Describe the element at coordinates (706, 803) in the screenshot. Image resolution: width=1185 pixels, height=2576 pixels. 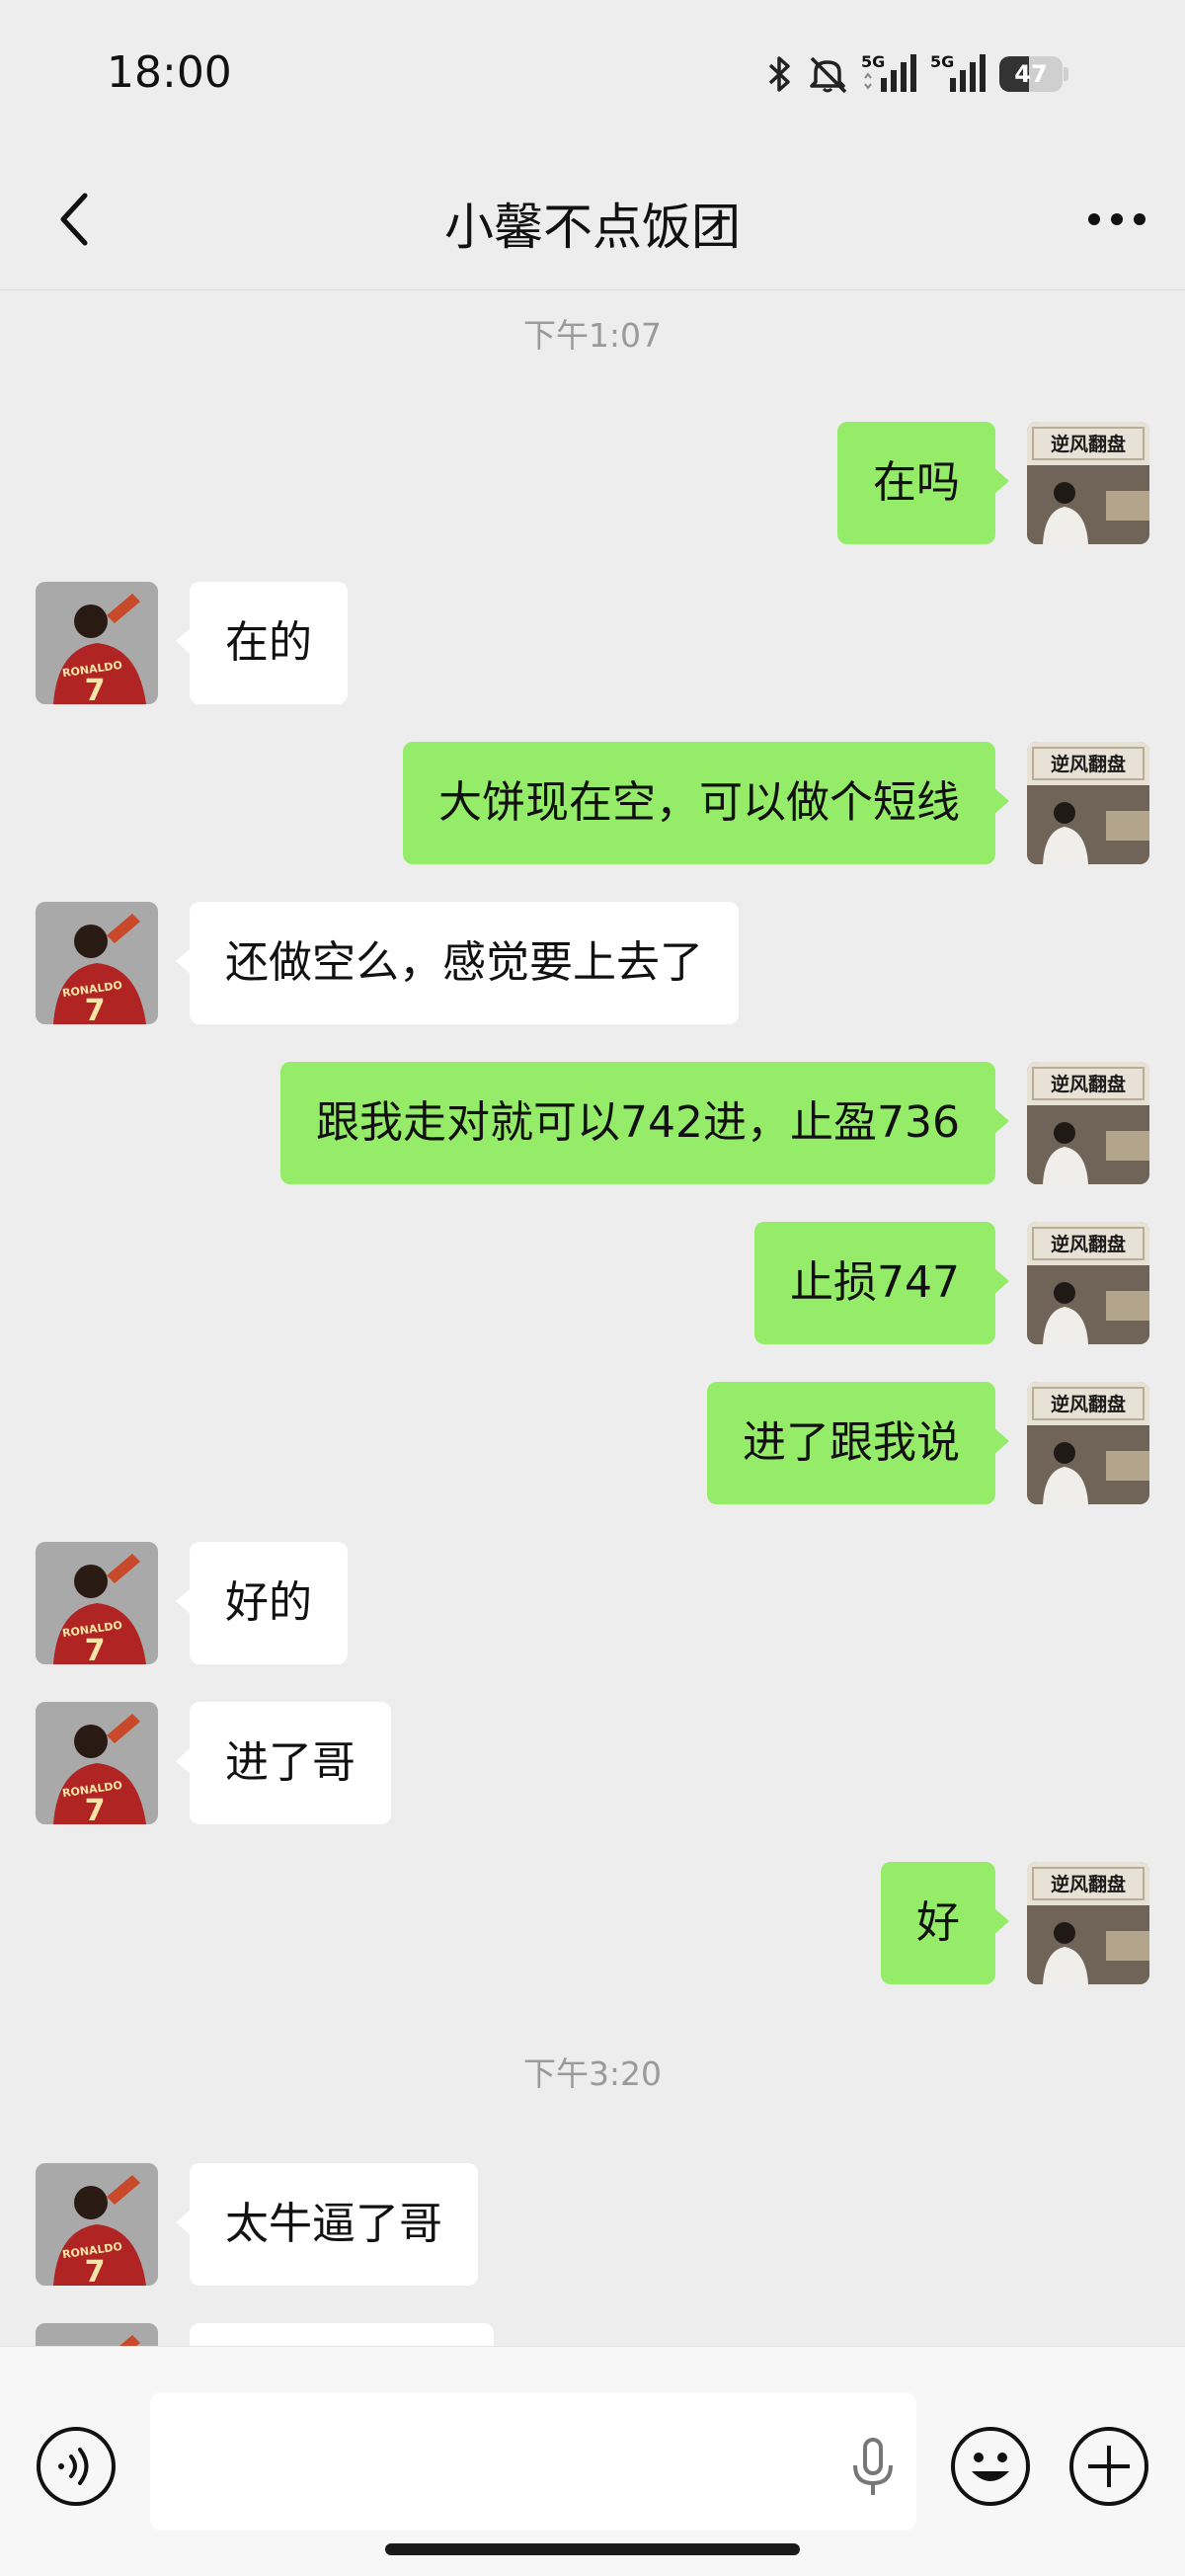
I see `message-bubble: 大饼现在空，可以做个短线` at that location.